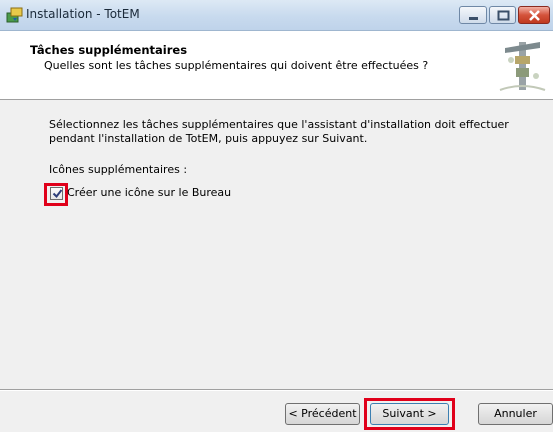  Describe the element at coordinates (409, 414) in the screenshot. I see `next-button: Suivant >` at that location.